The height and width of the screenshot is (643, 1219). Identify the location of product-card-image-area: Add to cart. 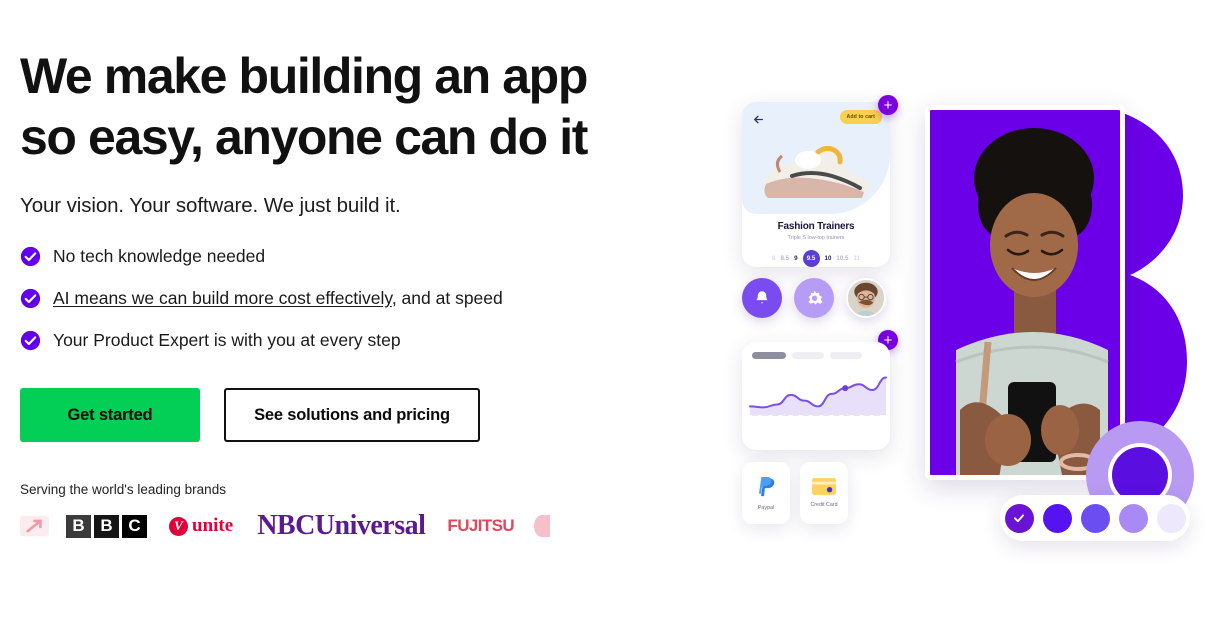
(816, 158).